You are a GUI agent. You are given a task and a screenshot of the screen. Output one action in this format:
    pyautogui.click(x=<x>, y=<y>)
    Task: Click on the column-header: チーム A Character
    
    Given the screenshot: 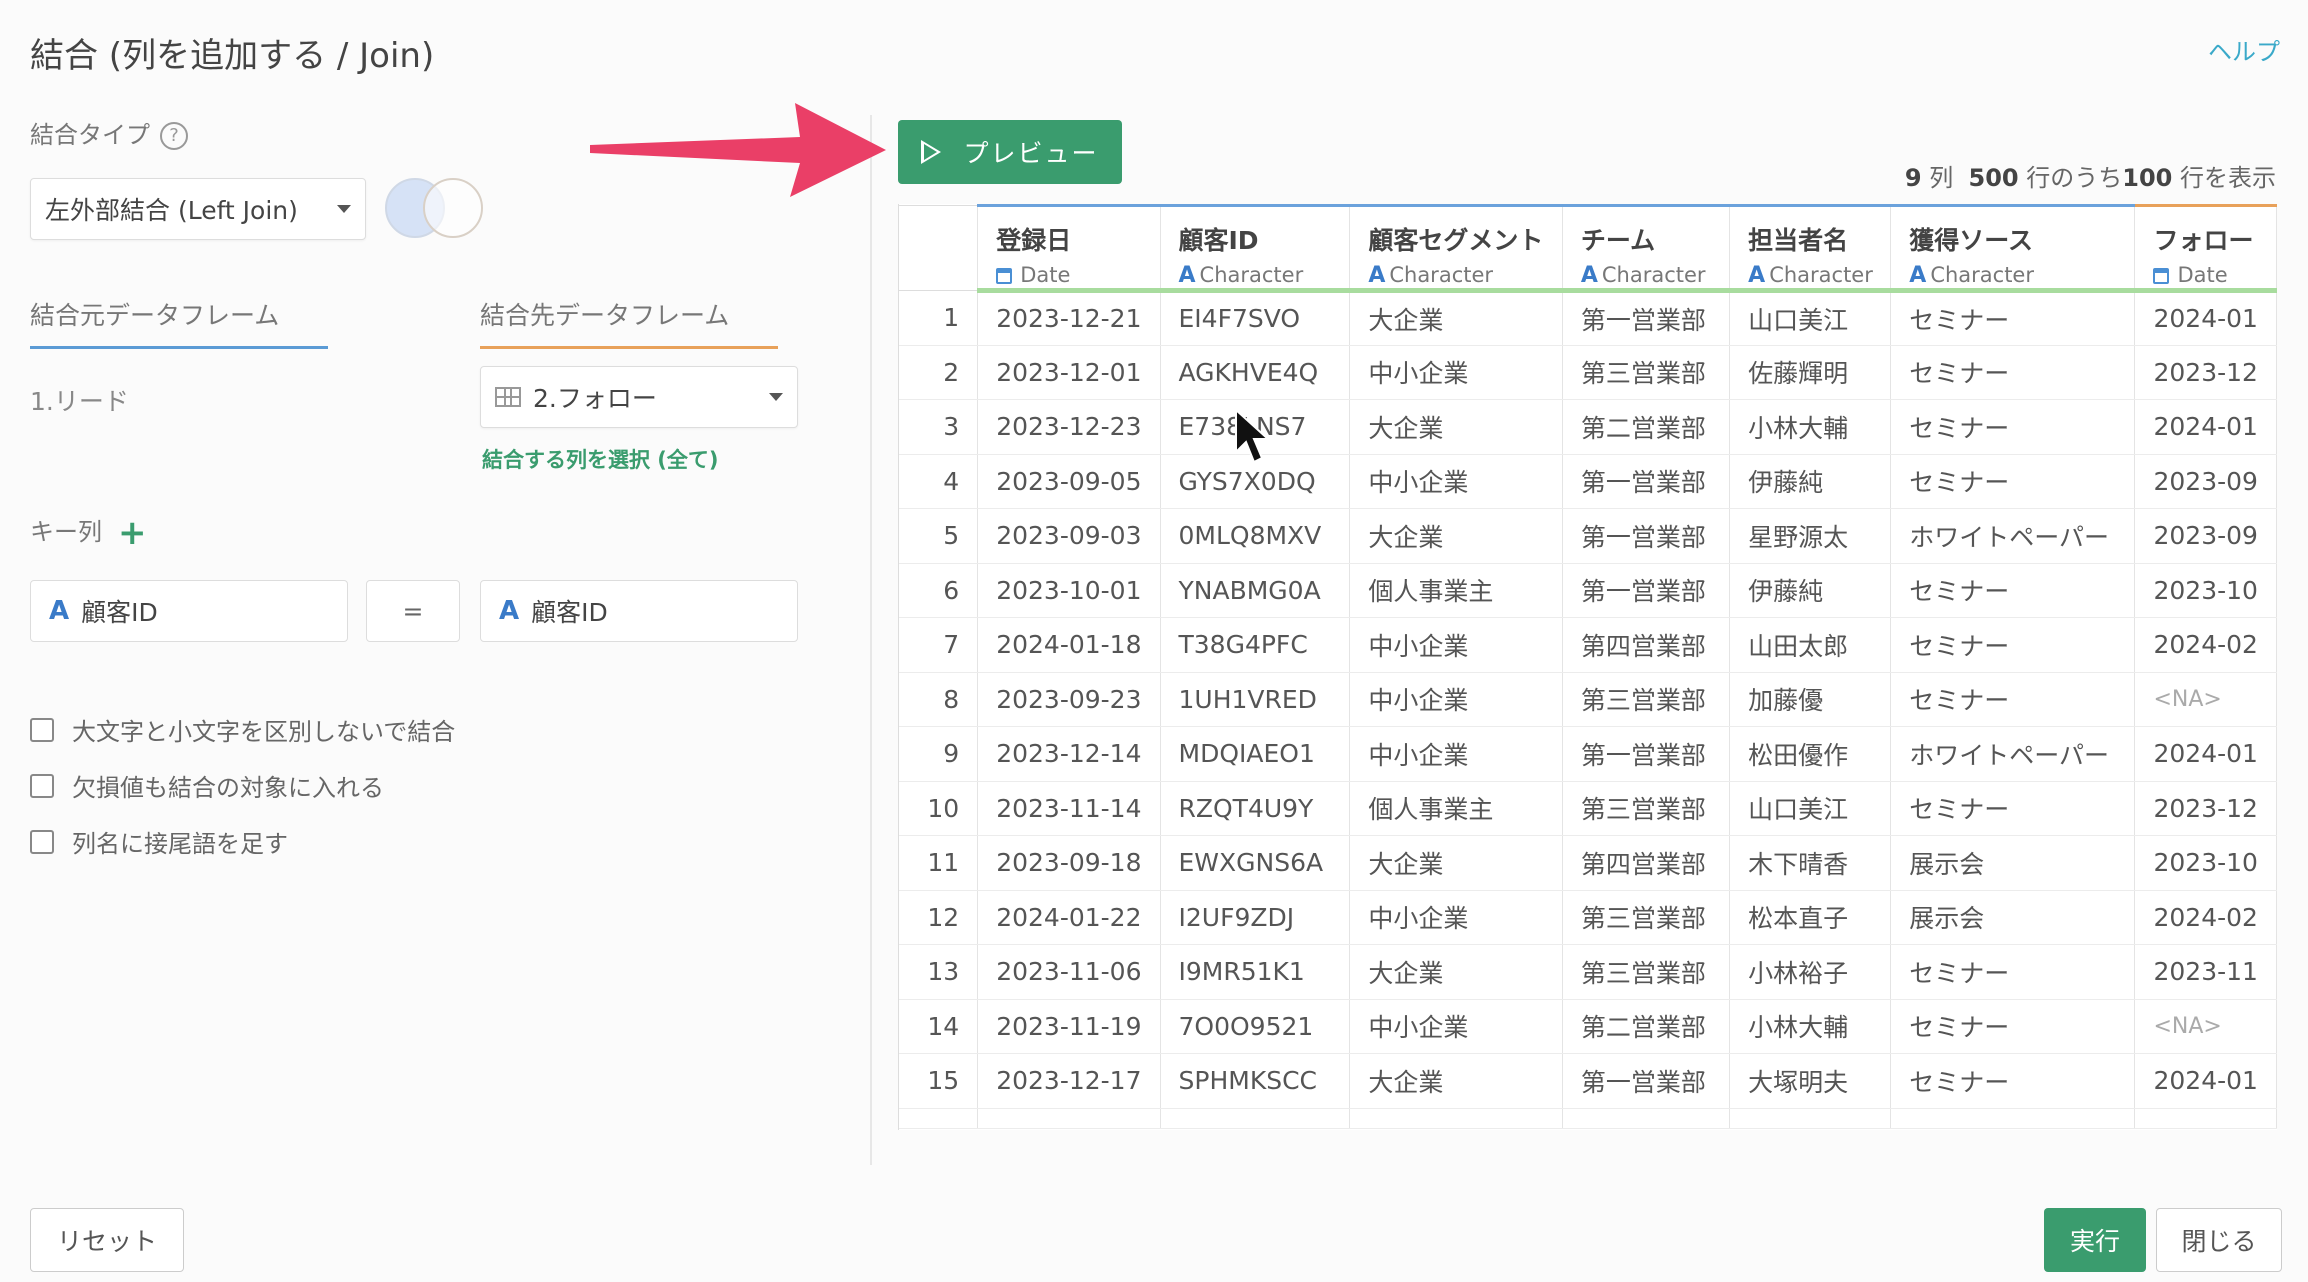 What is the action you would take?
    pyautogui.click(x=1646, y=248)
    